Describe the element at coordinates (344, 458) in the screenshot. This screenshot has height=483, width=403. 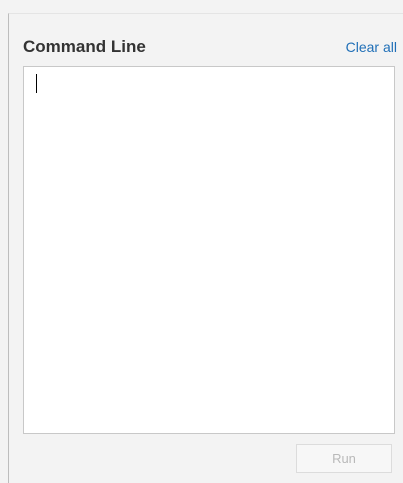
I see `run-button: Run` at that location.